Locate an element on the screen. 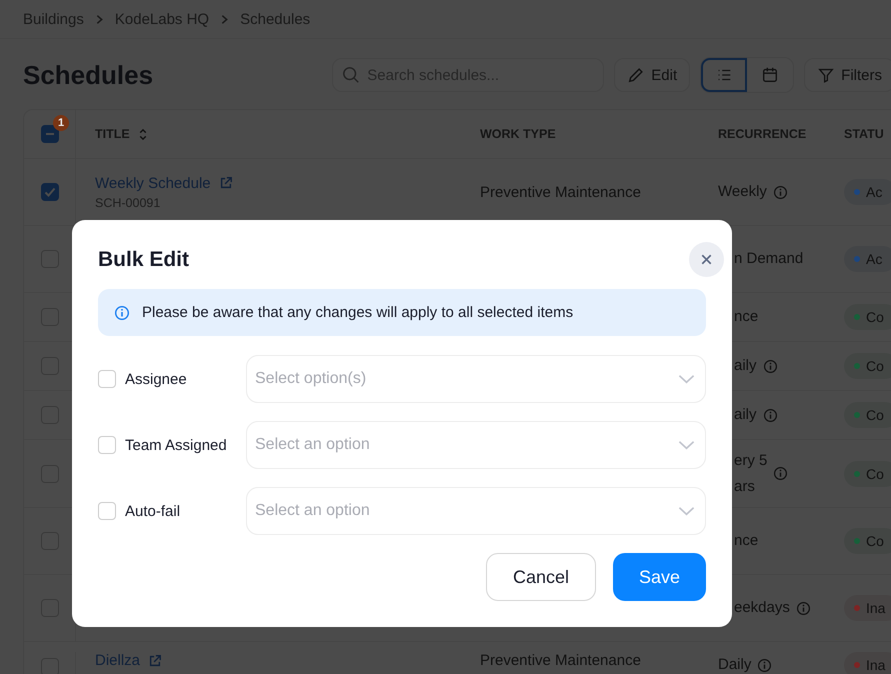 The image size is (891, 674). recurrence-text: ars is located at coordinates (745, 486).